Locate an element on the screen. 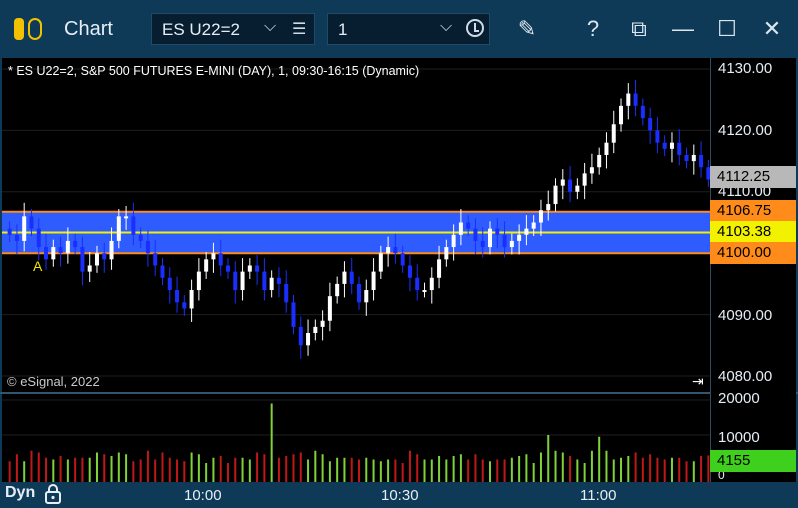 The image size is (798, 508). interval-selector: 1 ⌵ is located at coordinates (408, 29).